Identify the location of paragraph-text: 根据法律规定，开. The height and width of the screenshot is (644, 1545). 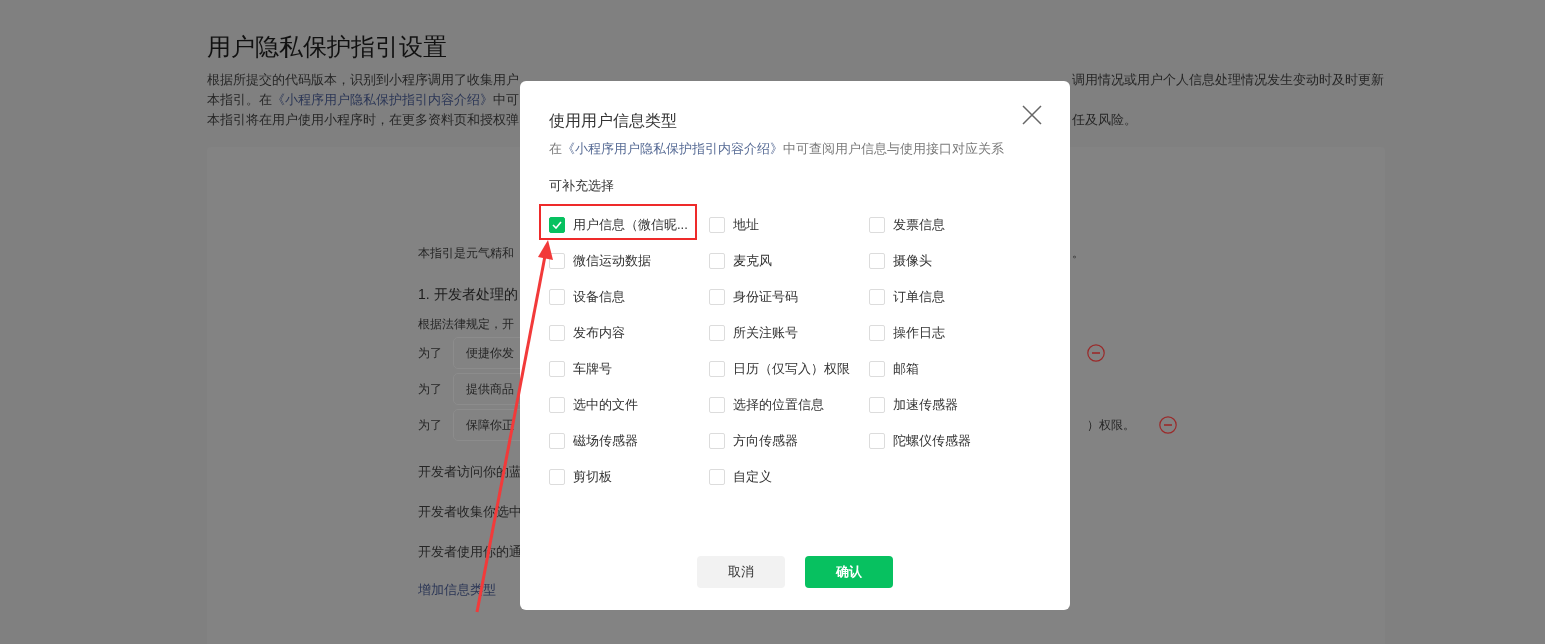
(466, 324).